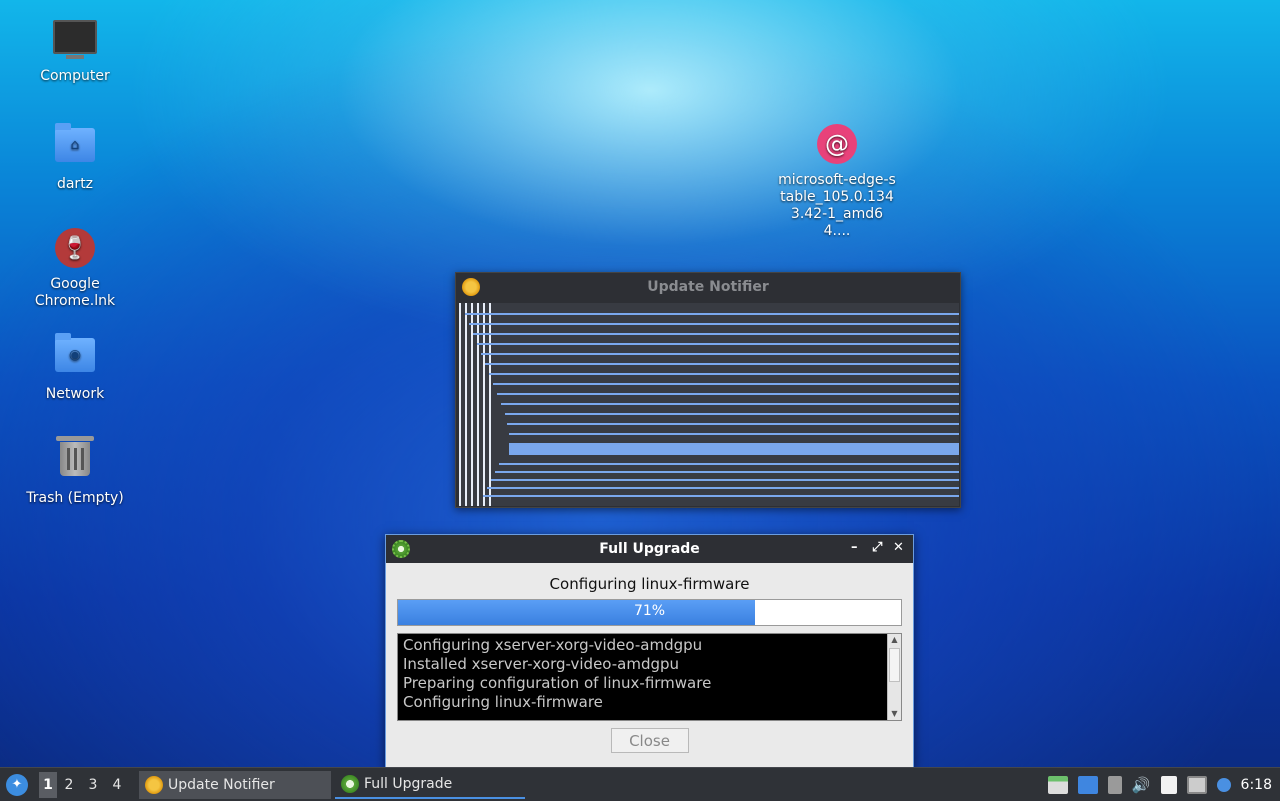  I want to click on clock: 6:18, so click(1256, 785).